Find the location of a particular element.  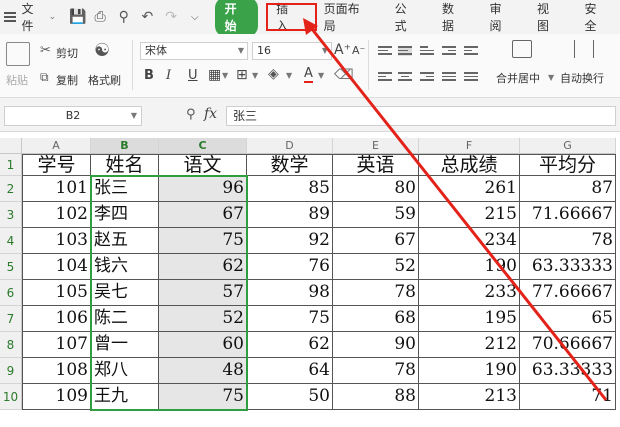

cell-math: 62 is located at coordinates (290, 345).